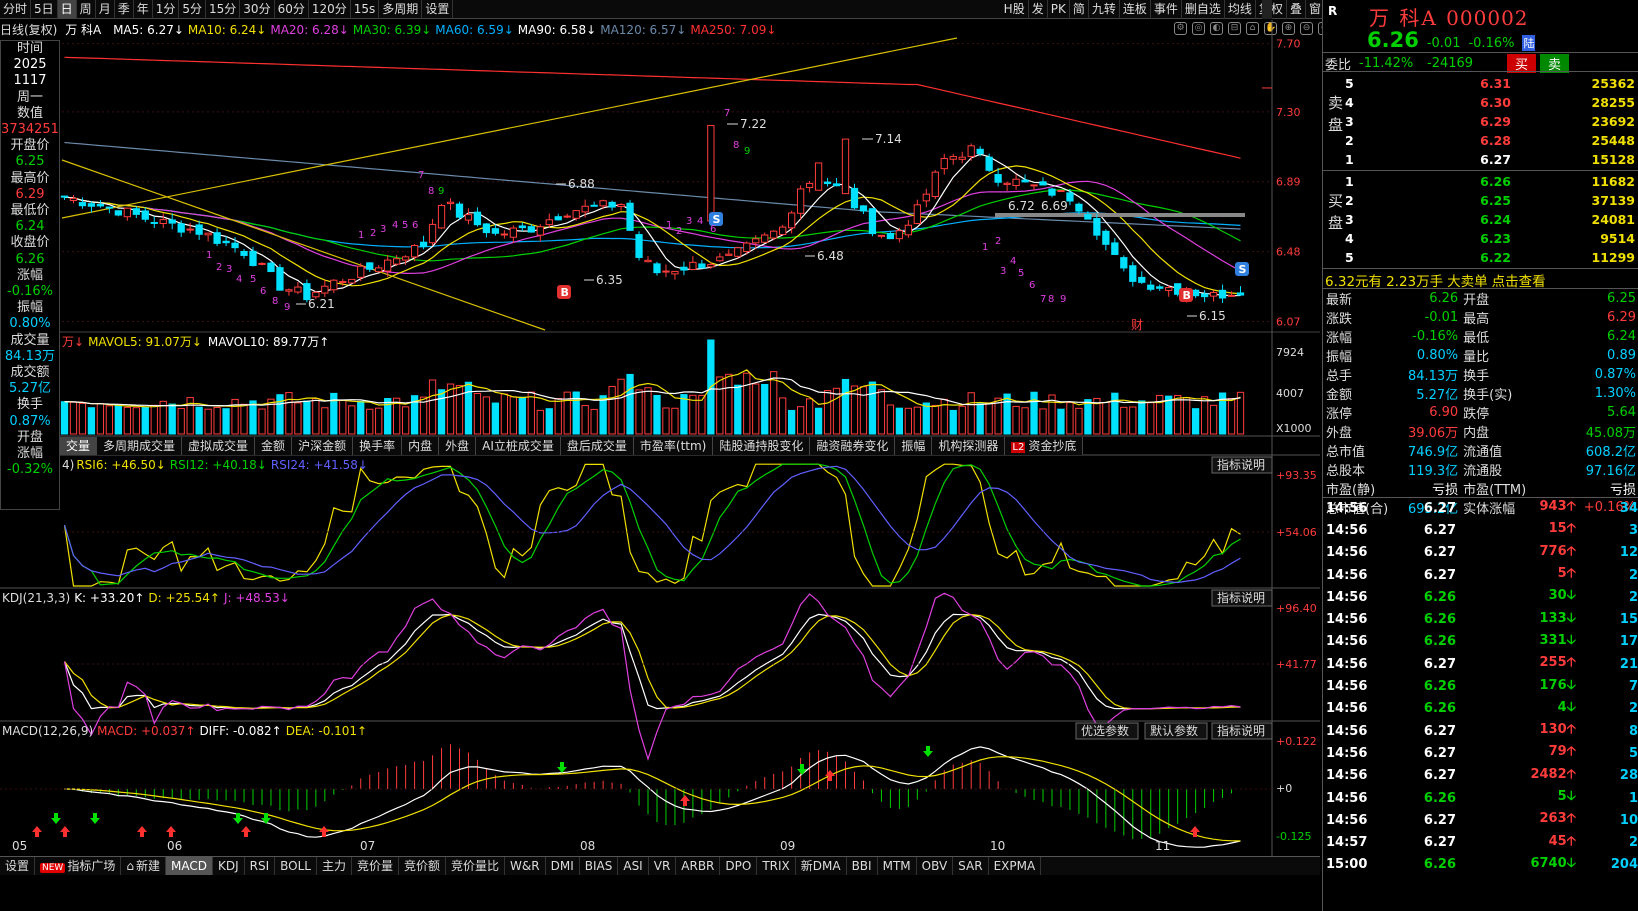 This screenshot has width=1638, height=911. Describe the element at coordinates (1519, 280) in the screenshot. I see `big-order-view-link: 点击查看` at that location.